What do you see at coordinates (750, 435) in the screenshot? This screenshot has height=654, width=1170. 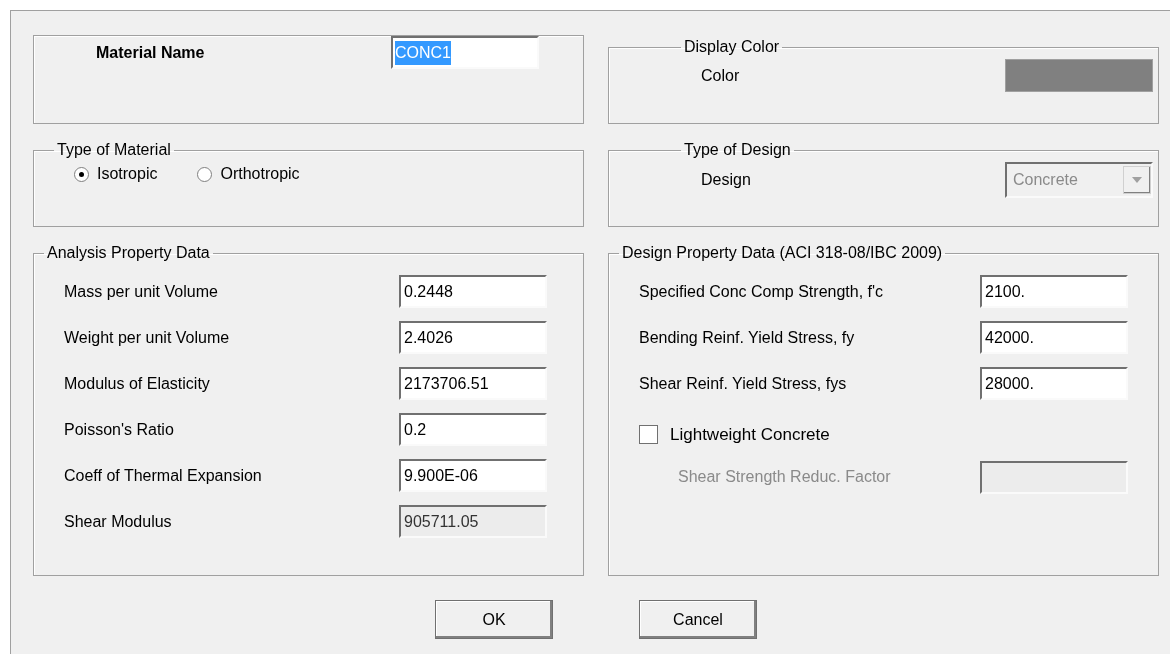 I see `checkbox-label: Lightweight Concrete` at bounding box center [750, 435].